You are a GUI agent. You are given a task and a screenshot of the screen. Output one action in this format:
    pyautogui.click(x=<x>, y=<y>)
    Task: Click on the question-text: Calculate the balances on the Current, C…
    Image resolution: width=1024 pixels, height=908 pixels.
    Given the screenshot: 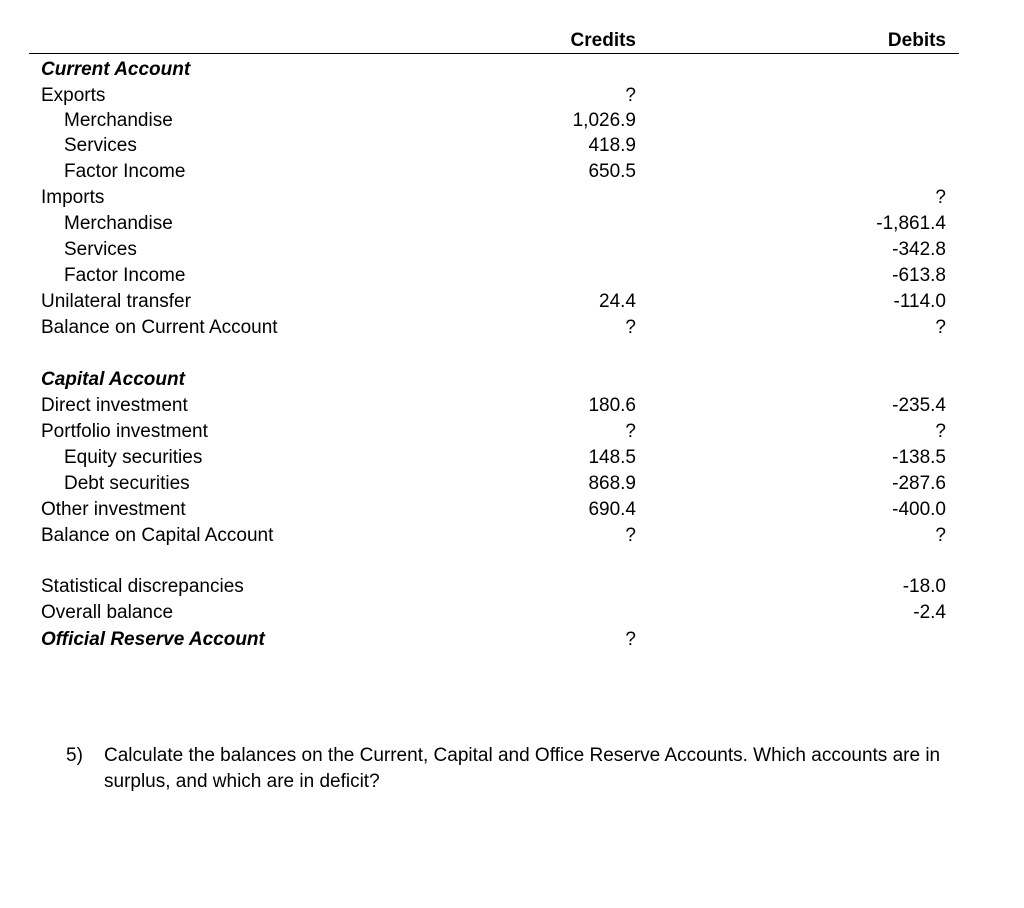 What is the action you would take?
    pyautogui.click(x=522, y=768)
    